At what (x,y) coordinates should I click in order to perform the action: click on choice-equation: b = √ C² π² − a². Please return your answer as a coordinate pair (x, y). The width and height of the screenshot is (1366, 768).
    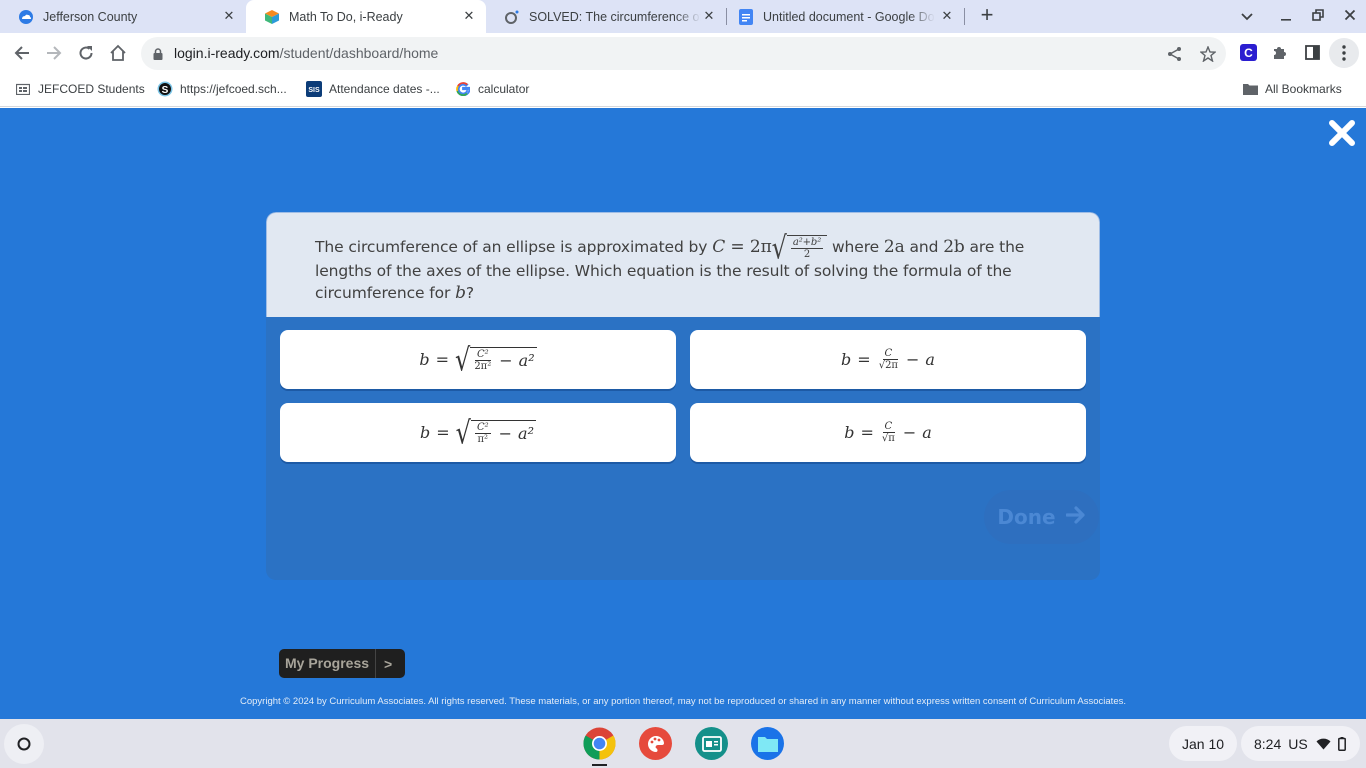
    Looking at the image, I should click on (478, 433).